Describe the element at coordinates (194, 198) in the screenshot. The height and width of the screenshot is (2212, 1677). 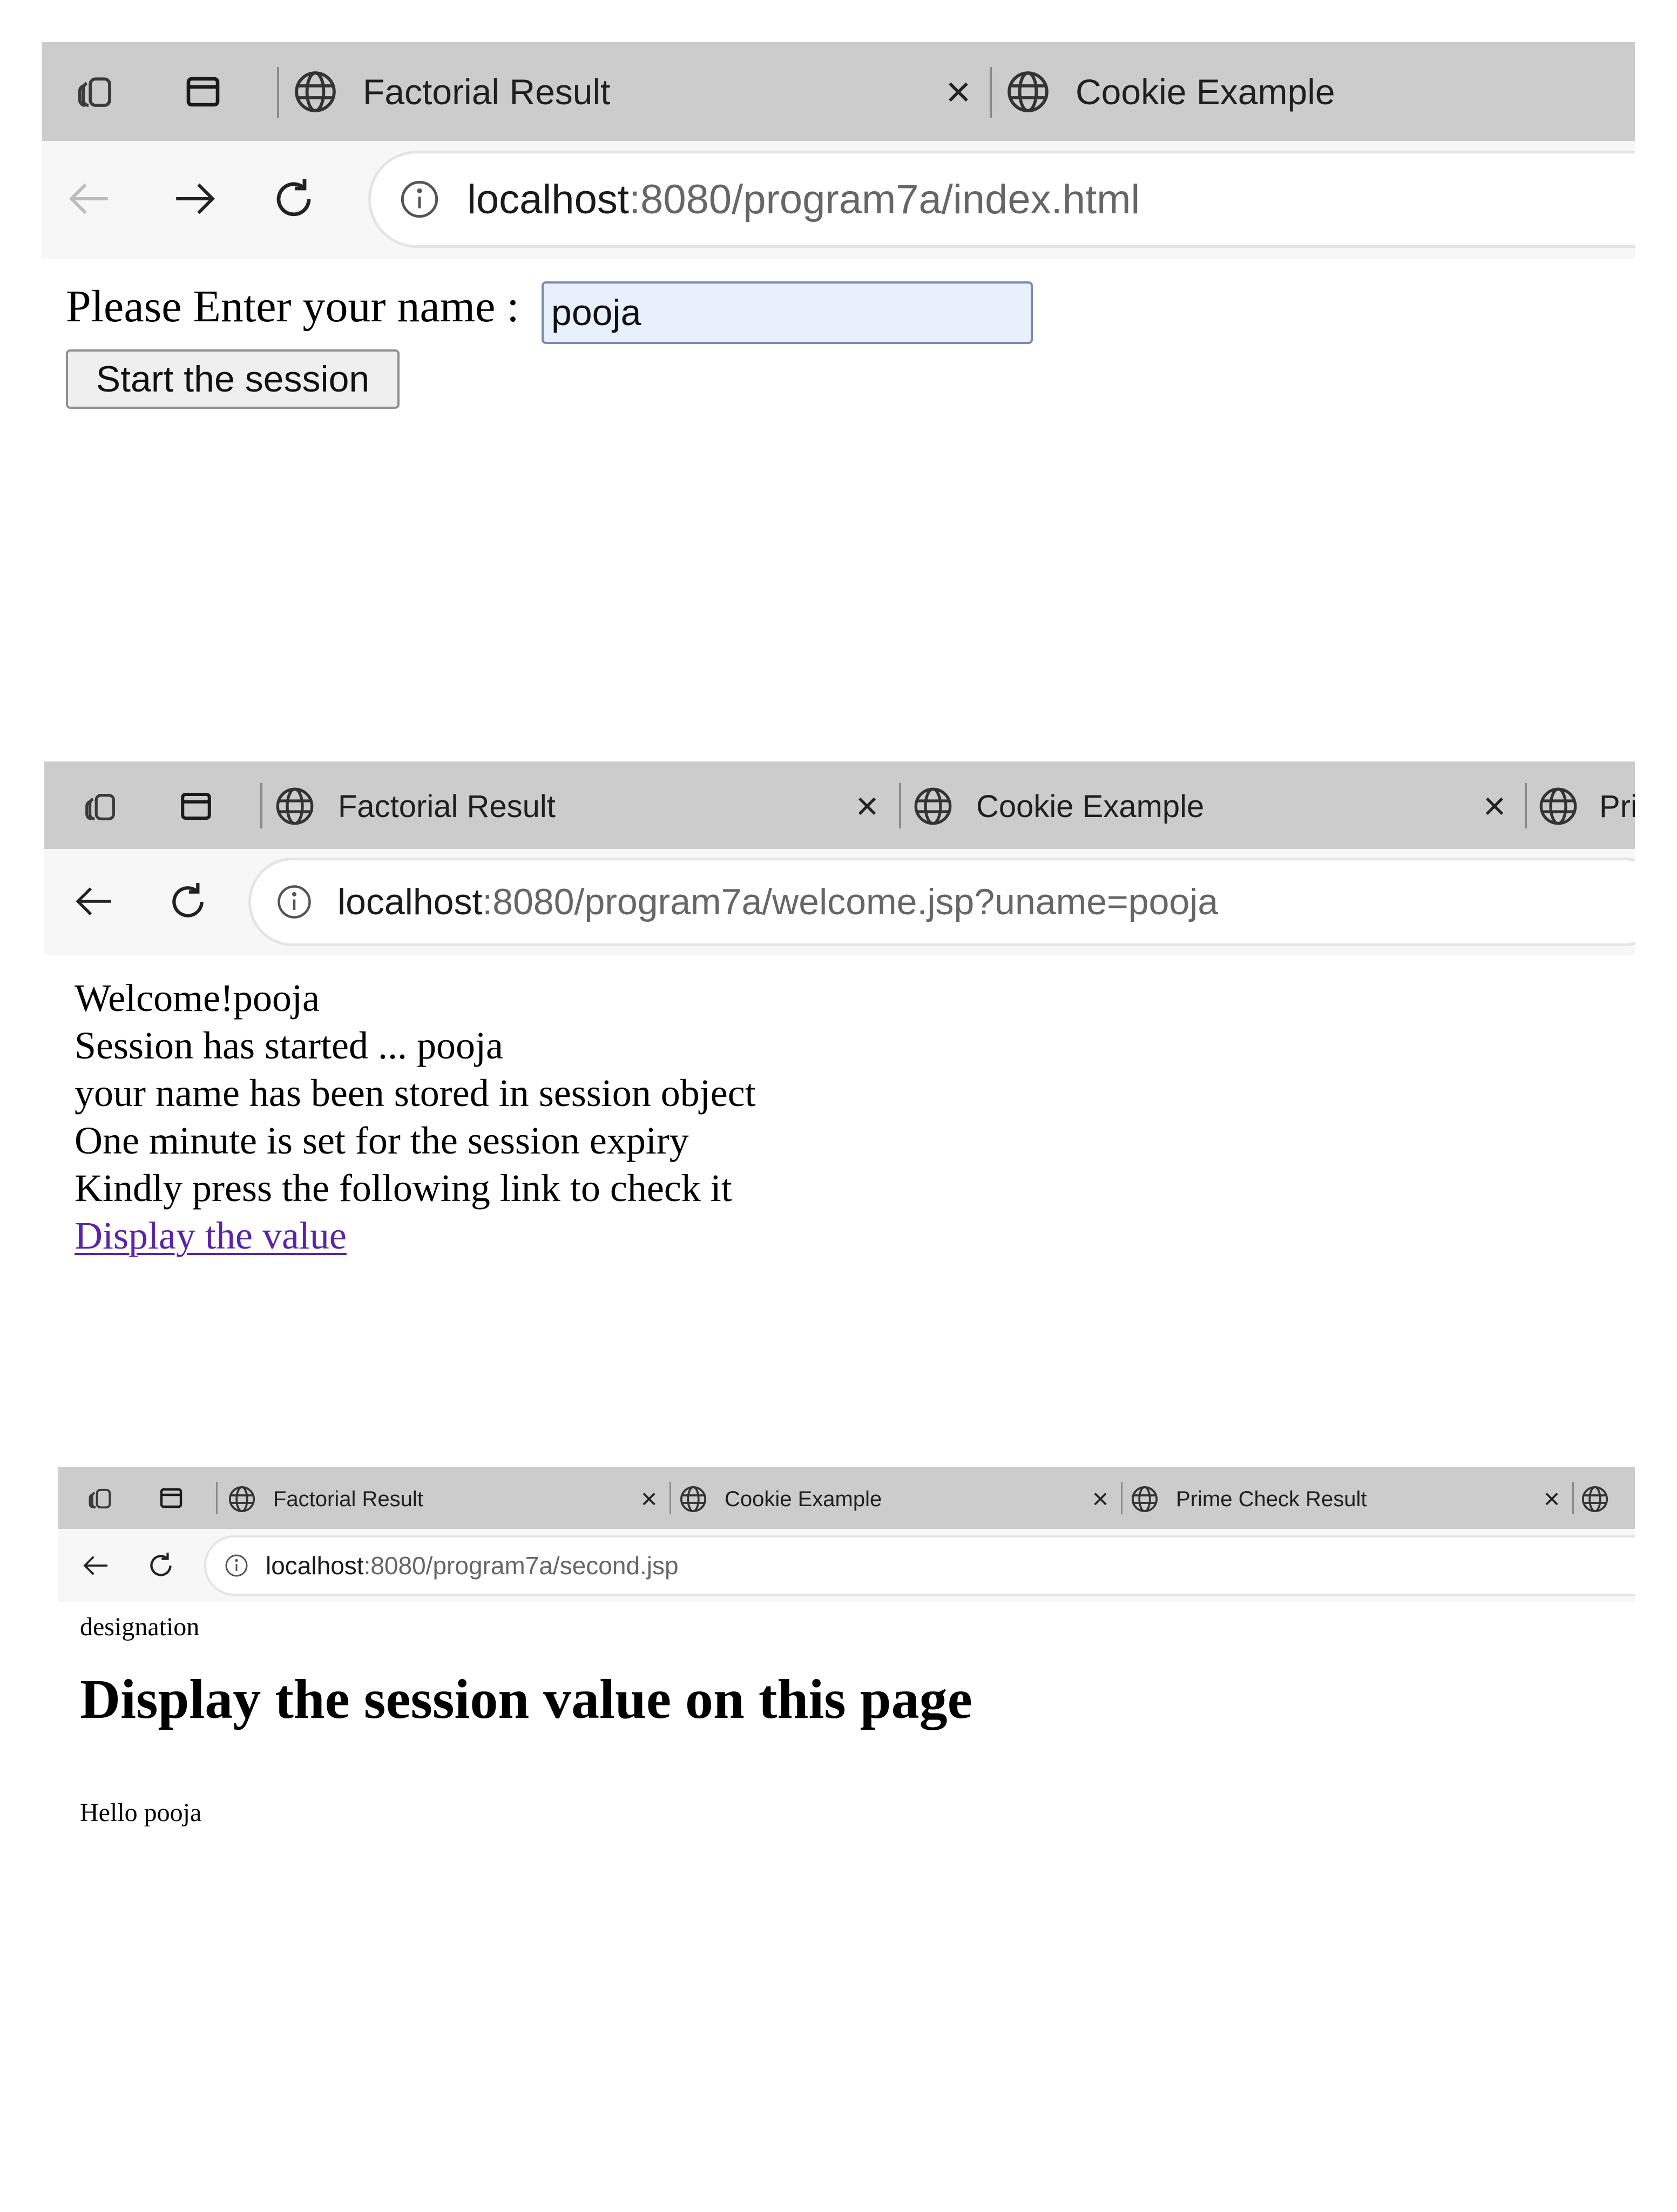
I see `forward-arrow-icon` at that location.